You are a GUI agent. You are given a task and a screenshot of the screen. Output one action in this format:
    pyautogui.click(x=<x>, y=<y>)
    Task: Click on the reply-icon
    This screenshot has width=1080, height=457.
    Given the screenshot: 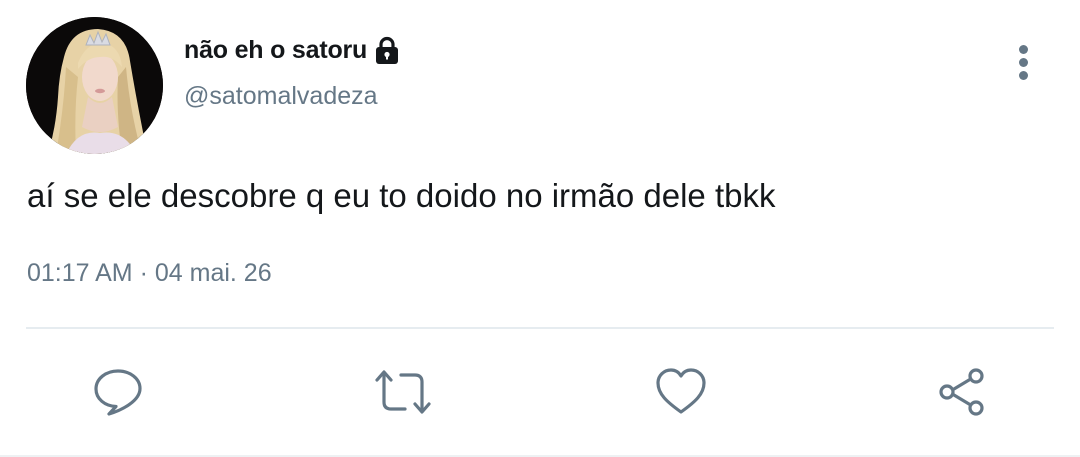 What is the action you would take?
    pyautogui.click(x=118, y=392)
    